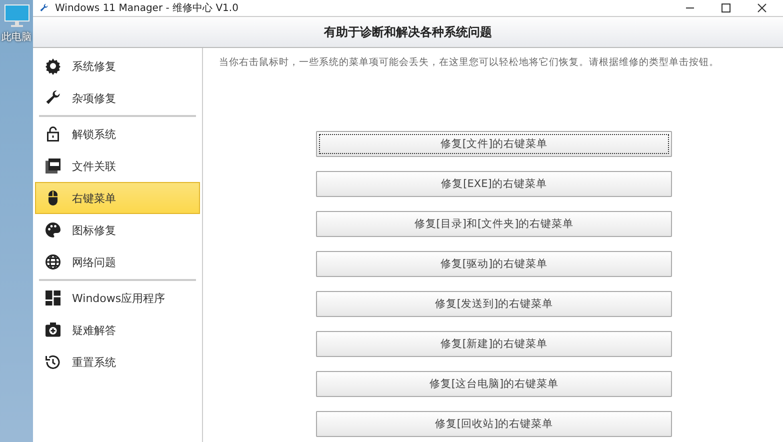 This screenshot has width=783, height=442. I want to click on wrench-icon, so click(44, 8).